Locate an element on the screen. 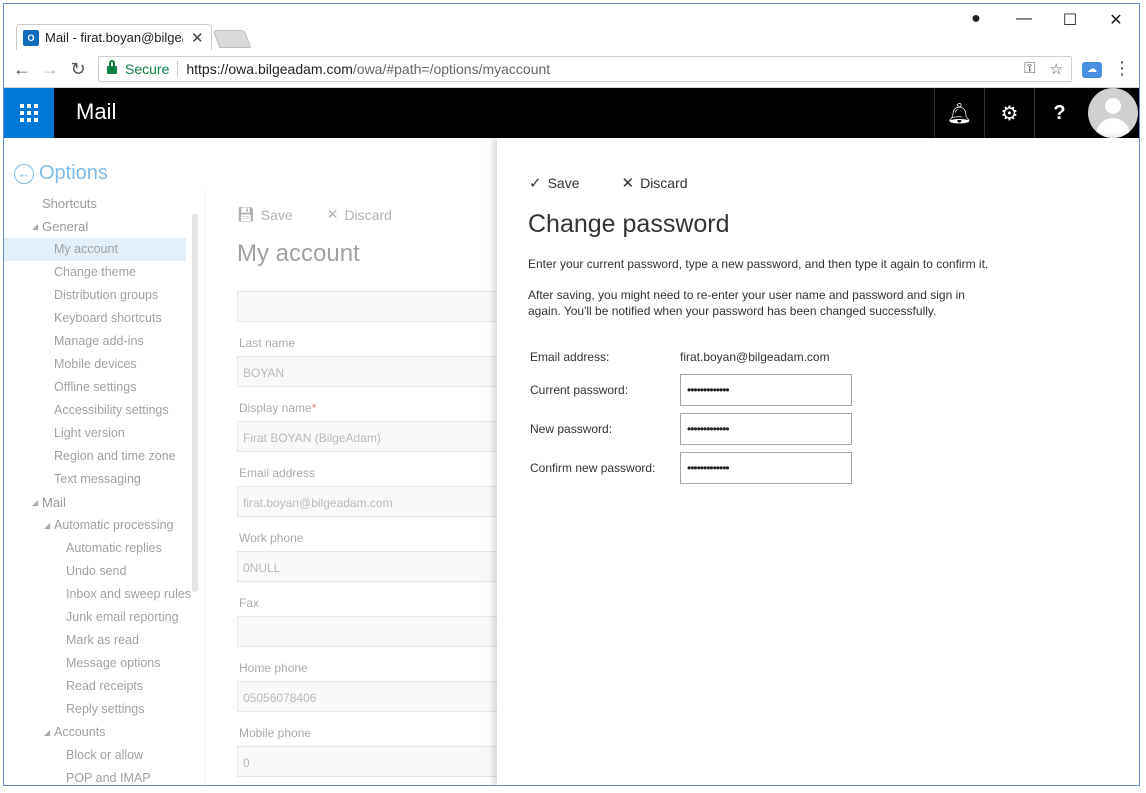  tab-title: Mail - firat.boyan@bilgeadam.com is located at coordinates (114, 37).